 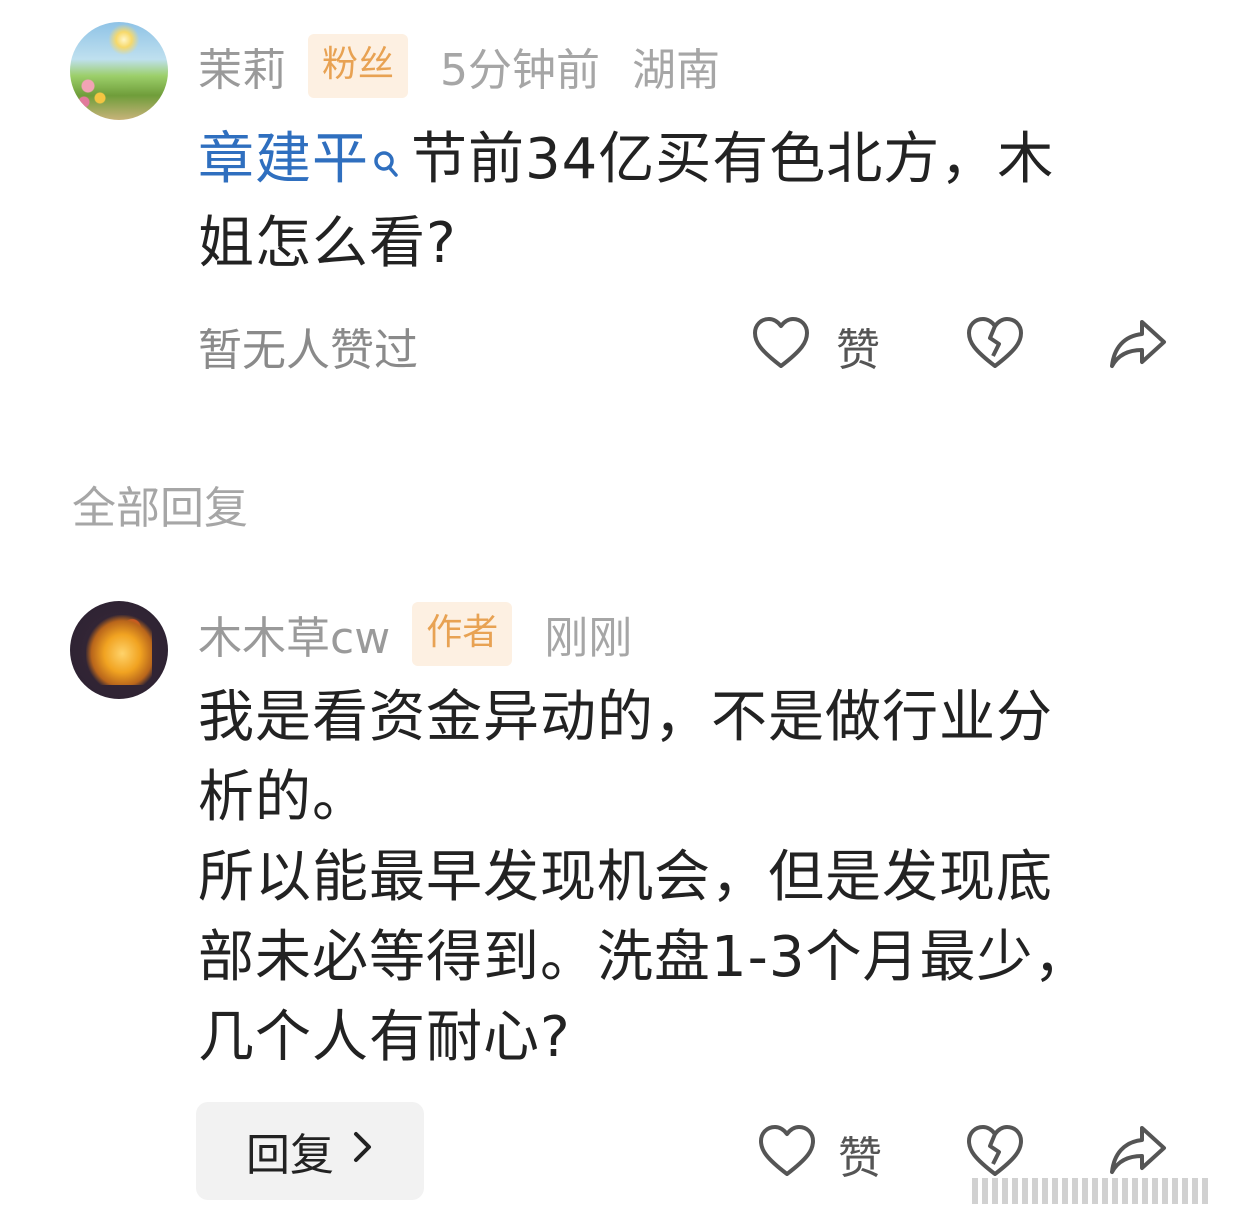 What do you see at coordinates (625, 717) in the screenshot?
I see `reply-text-line-1: 我是看资金异动的，不是做行业分` at bounding box center [625, 717].